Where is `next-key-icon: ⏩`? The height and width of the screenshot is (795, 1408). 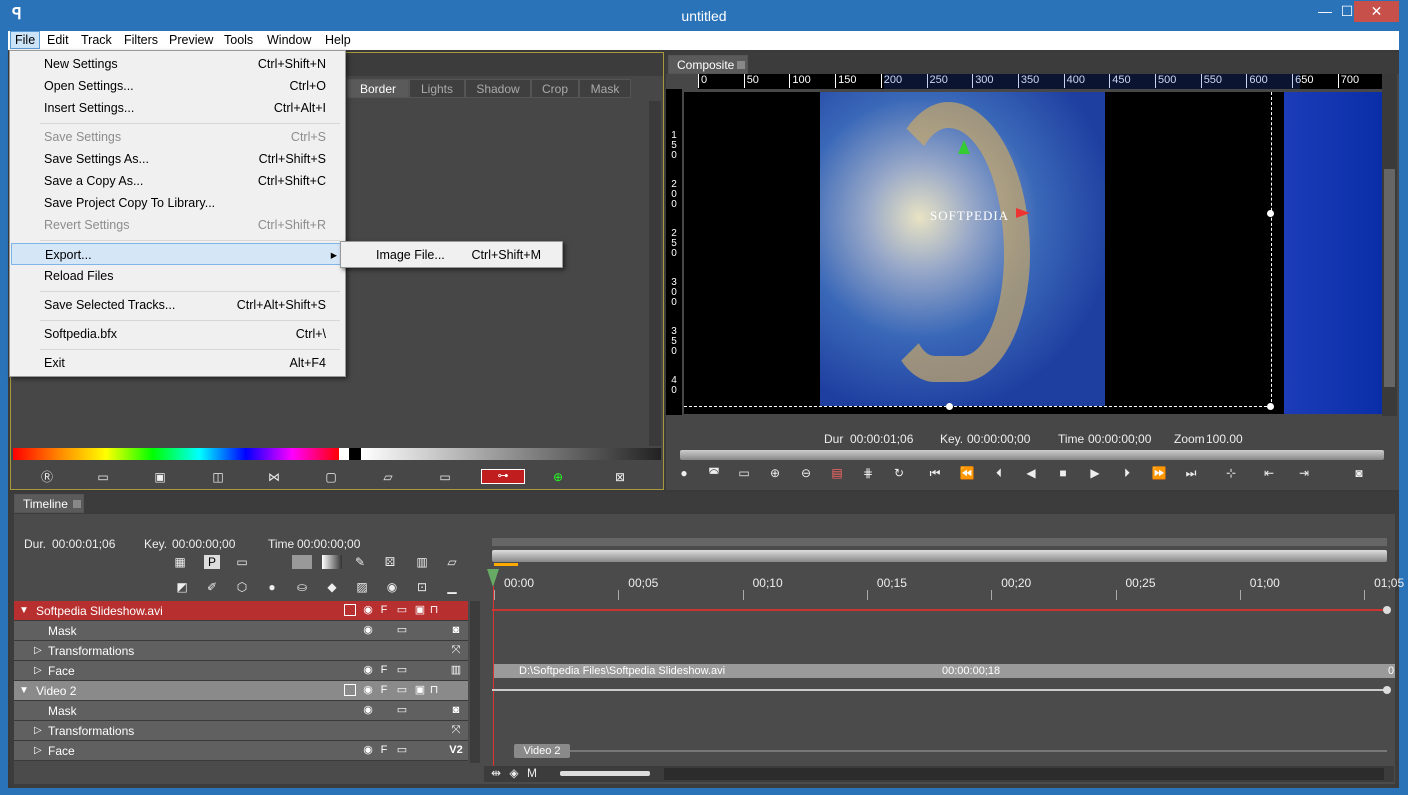
next-key-icon: ⏩ is located at coordinates (1159, 473).